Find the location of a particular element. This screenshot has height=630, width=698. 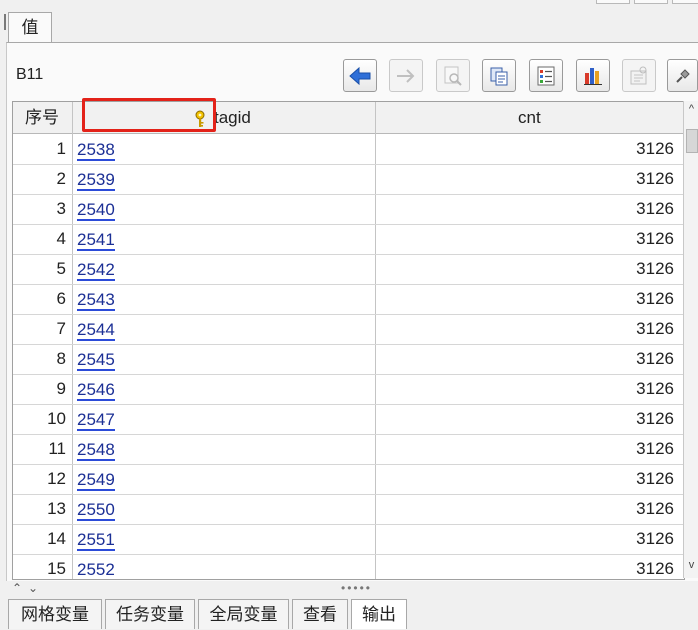

properties-icon is located at coordinates (638, 75).